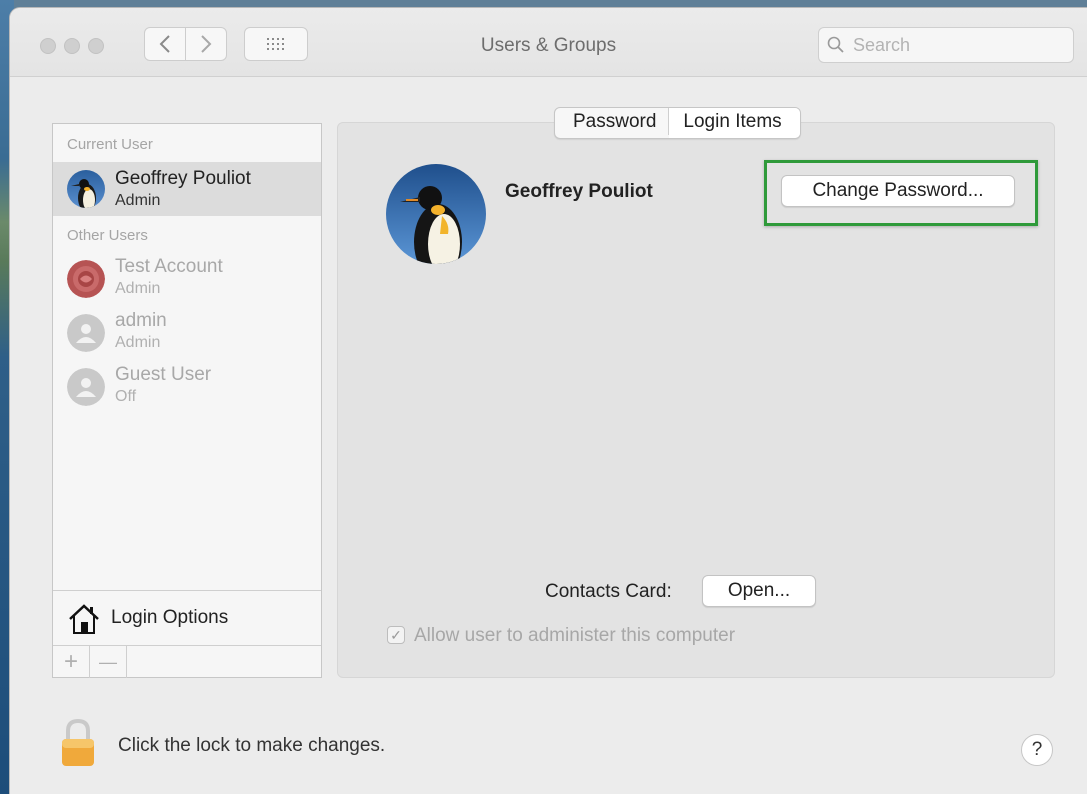 This screenshot has height=794, width=1087. I want to click on user-row-geoffrey: Geoffrey Pouliot Admin, so click(187, 189).